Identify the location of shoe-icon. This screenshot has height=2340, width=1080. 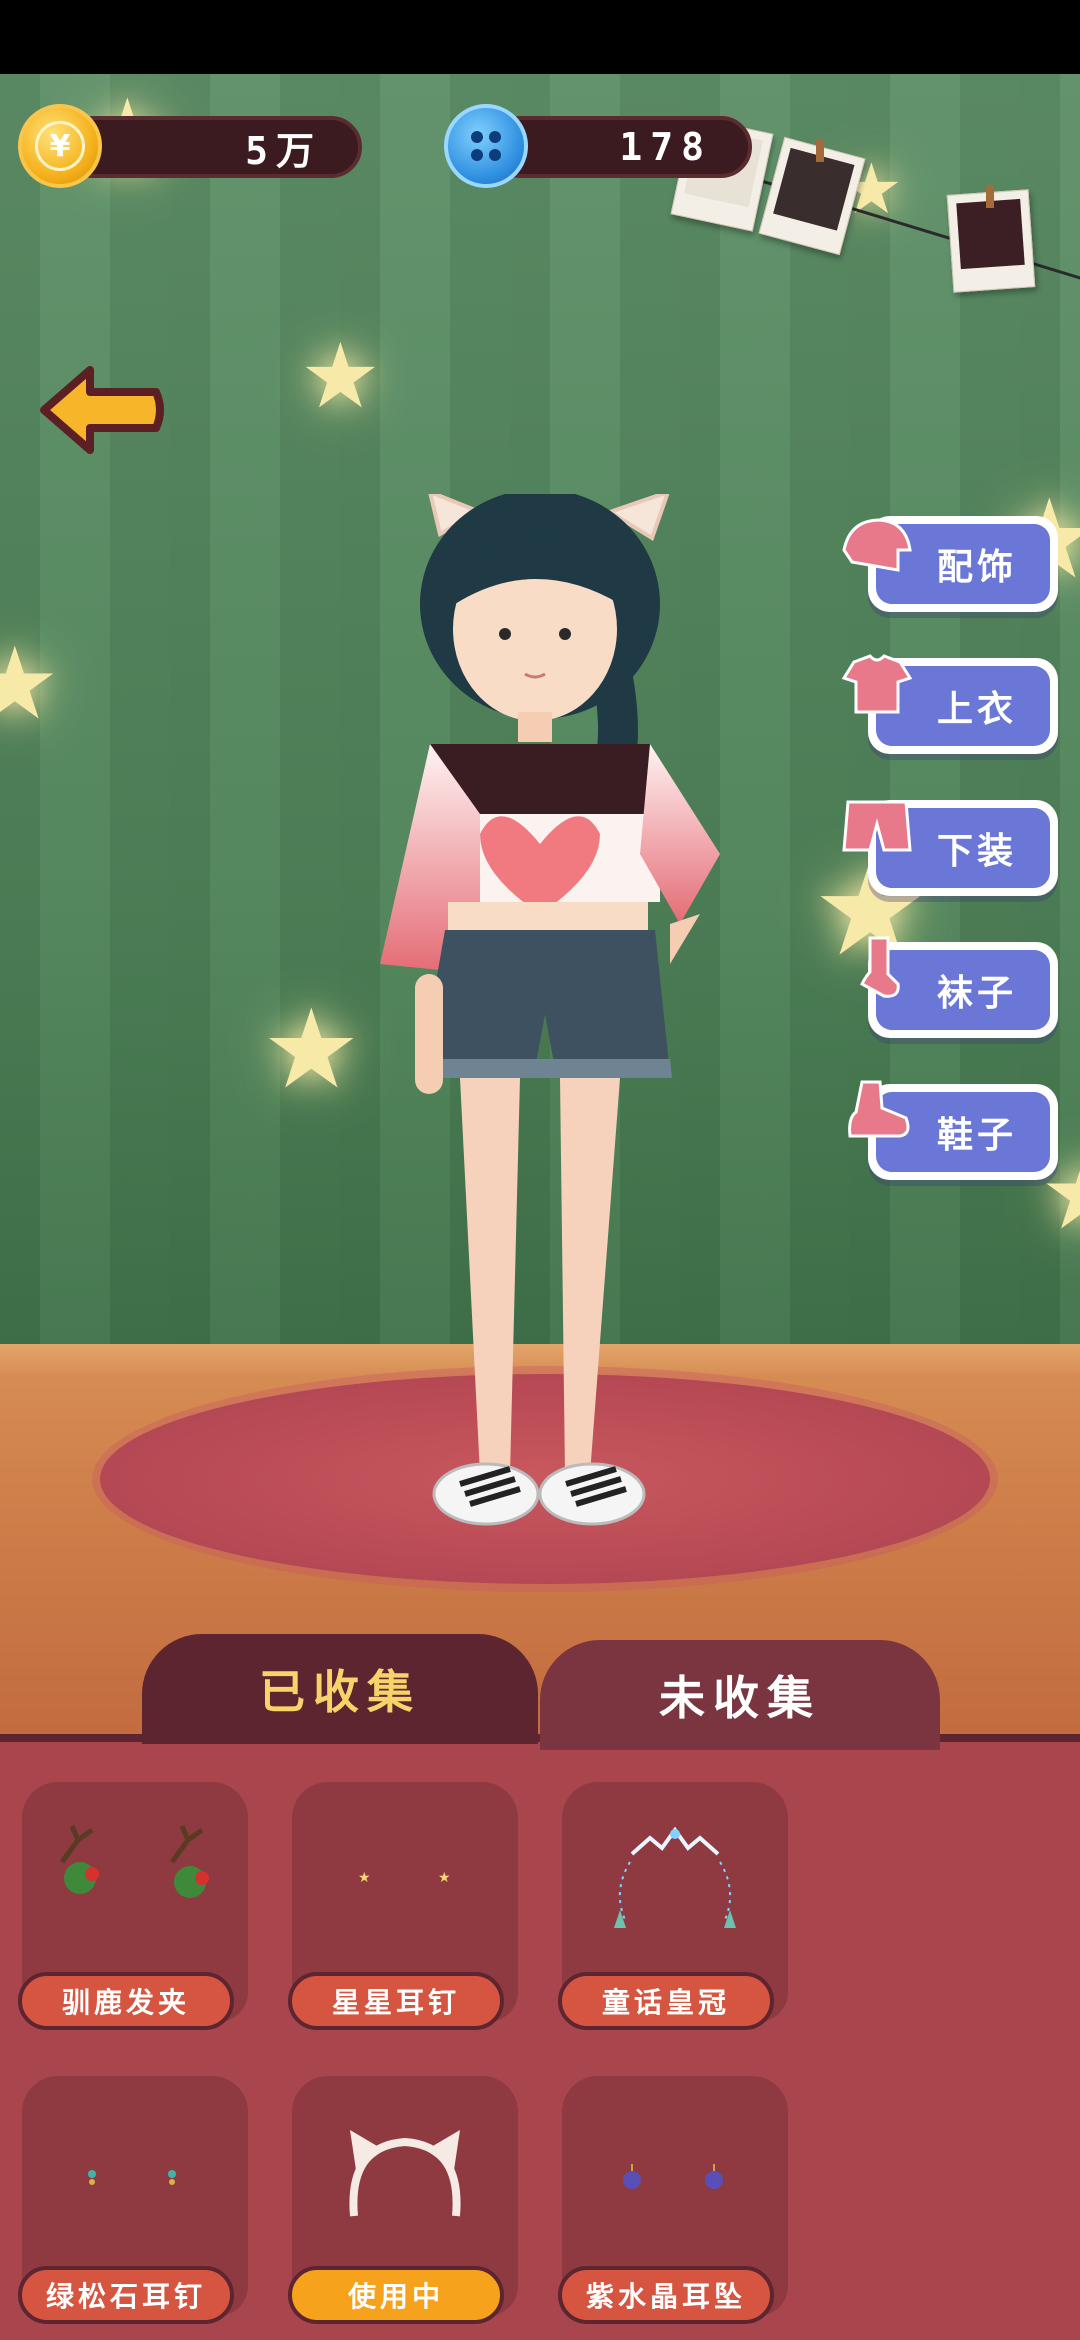
(879, 1109).